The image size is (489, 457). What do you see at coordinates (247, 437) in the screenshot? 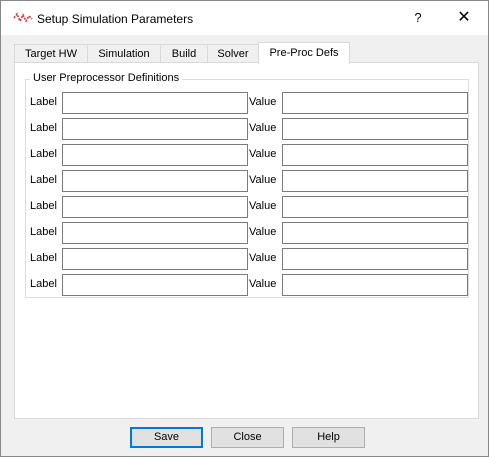
I see `close-button: Close` at bounding box center [247, 437].